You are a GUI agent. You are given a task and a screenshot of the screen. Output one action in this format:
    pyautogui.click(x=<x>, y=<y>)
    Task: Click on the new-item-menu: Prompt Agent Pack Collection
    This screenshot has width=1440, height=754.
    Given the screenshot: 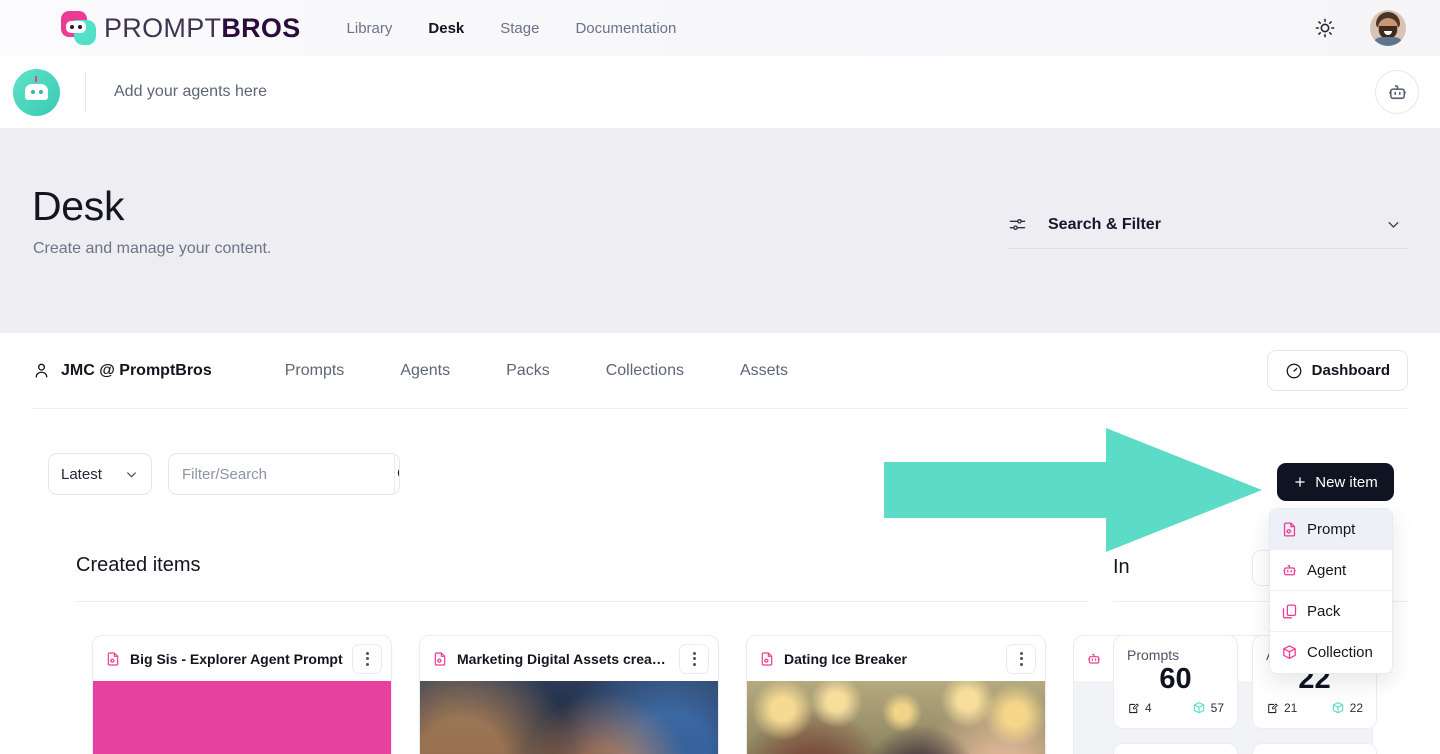 What is the action you would take?
    pyautogui.click(x=1331, y=591)
    